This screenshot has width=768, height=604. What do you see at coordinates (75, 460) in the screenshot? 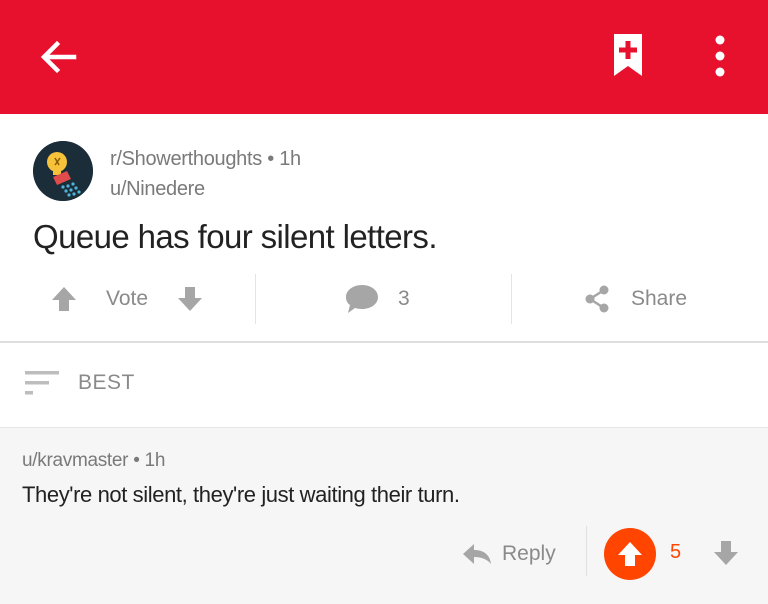
I see `comment-author: u/kravmaster` at bounding box center [75, 460].